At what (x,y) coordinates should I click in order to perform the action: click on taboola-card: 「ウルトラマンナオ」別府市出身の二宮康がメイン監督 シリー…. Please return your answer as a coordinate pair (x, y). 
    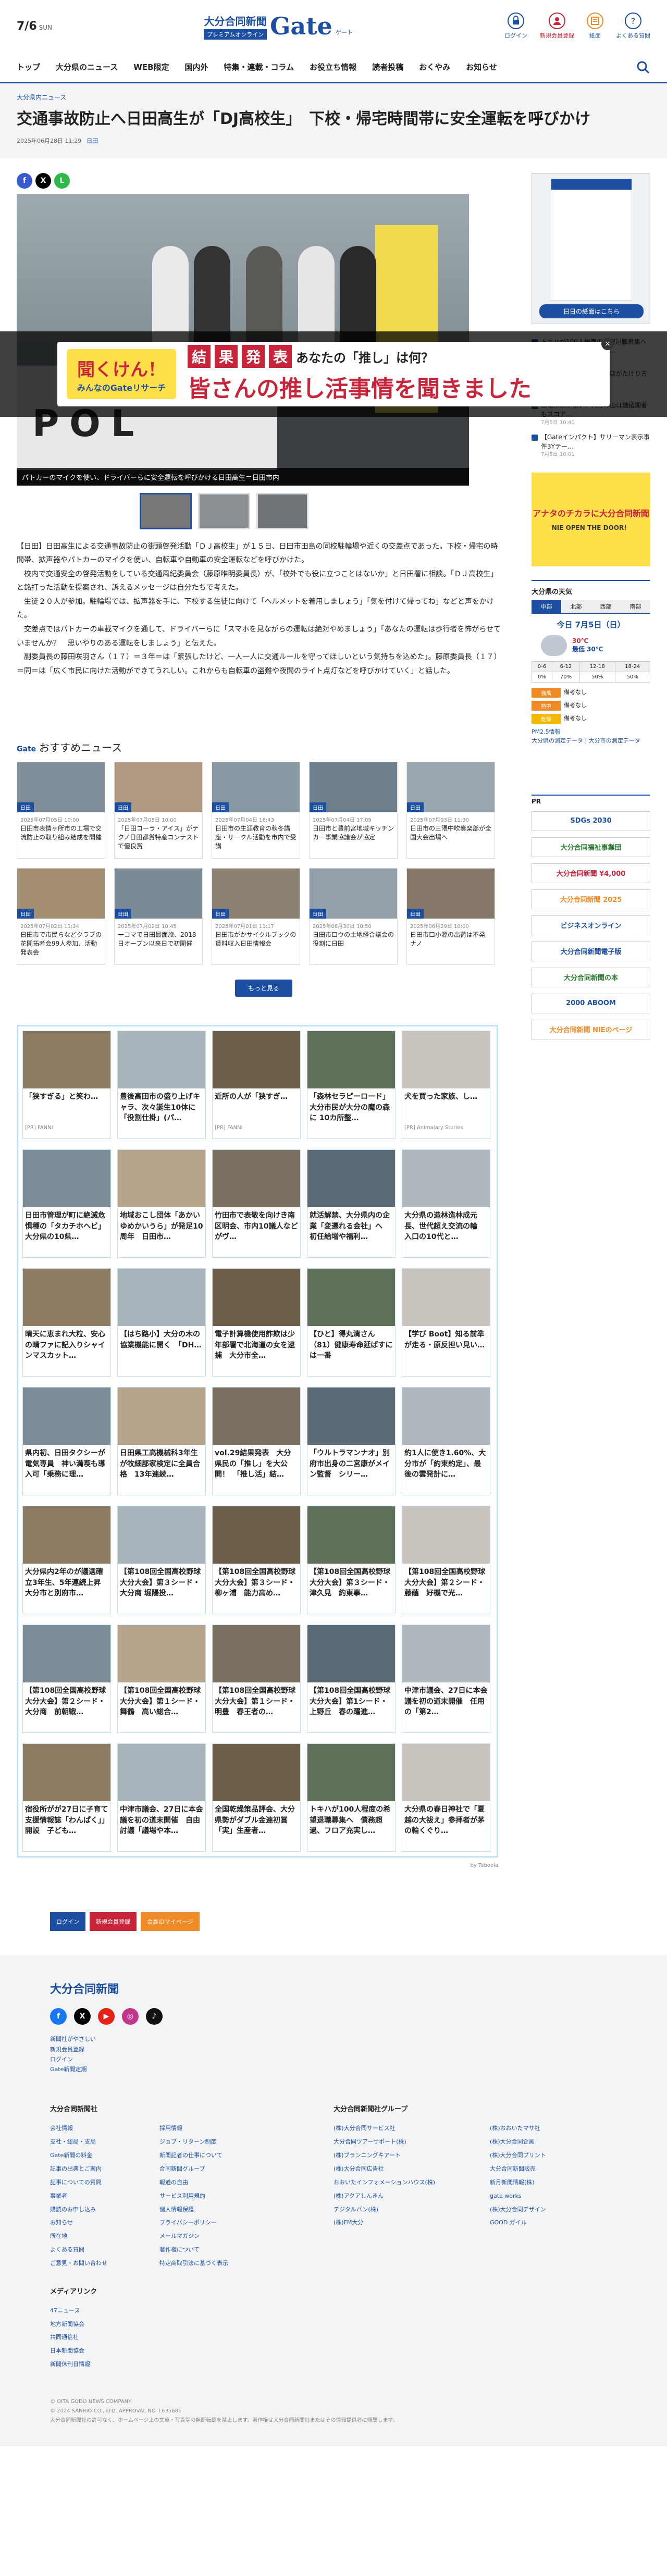
    Looking at the image, I should click on (351, 1441).